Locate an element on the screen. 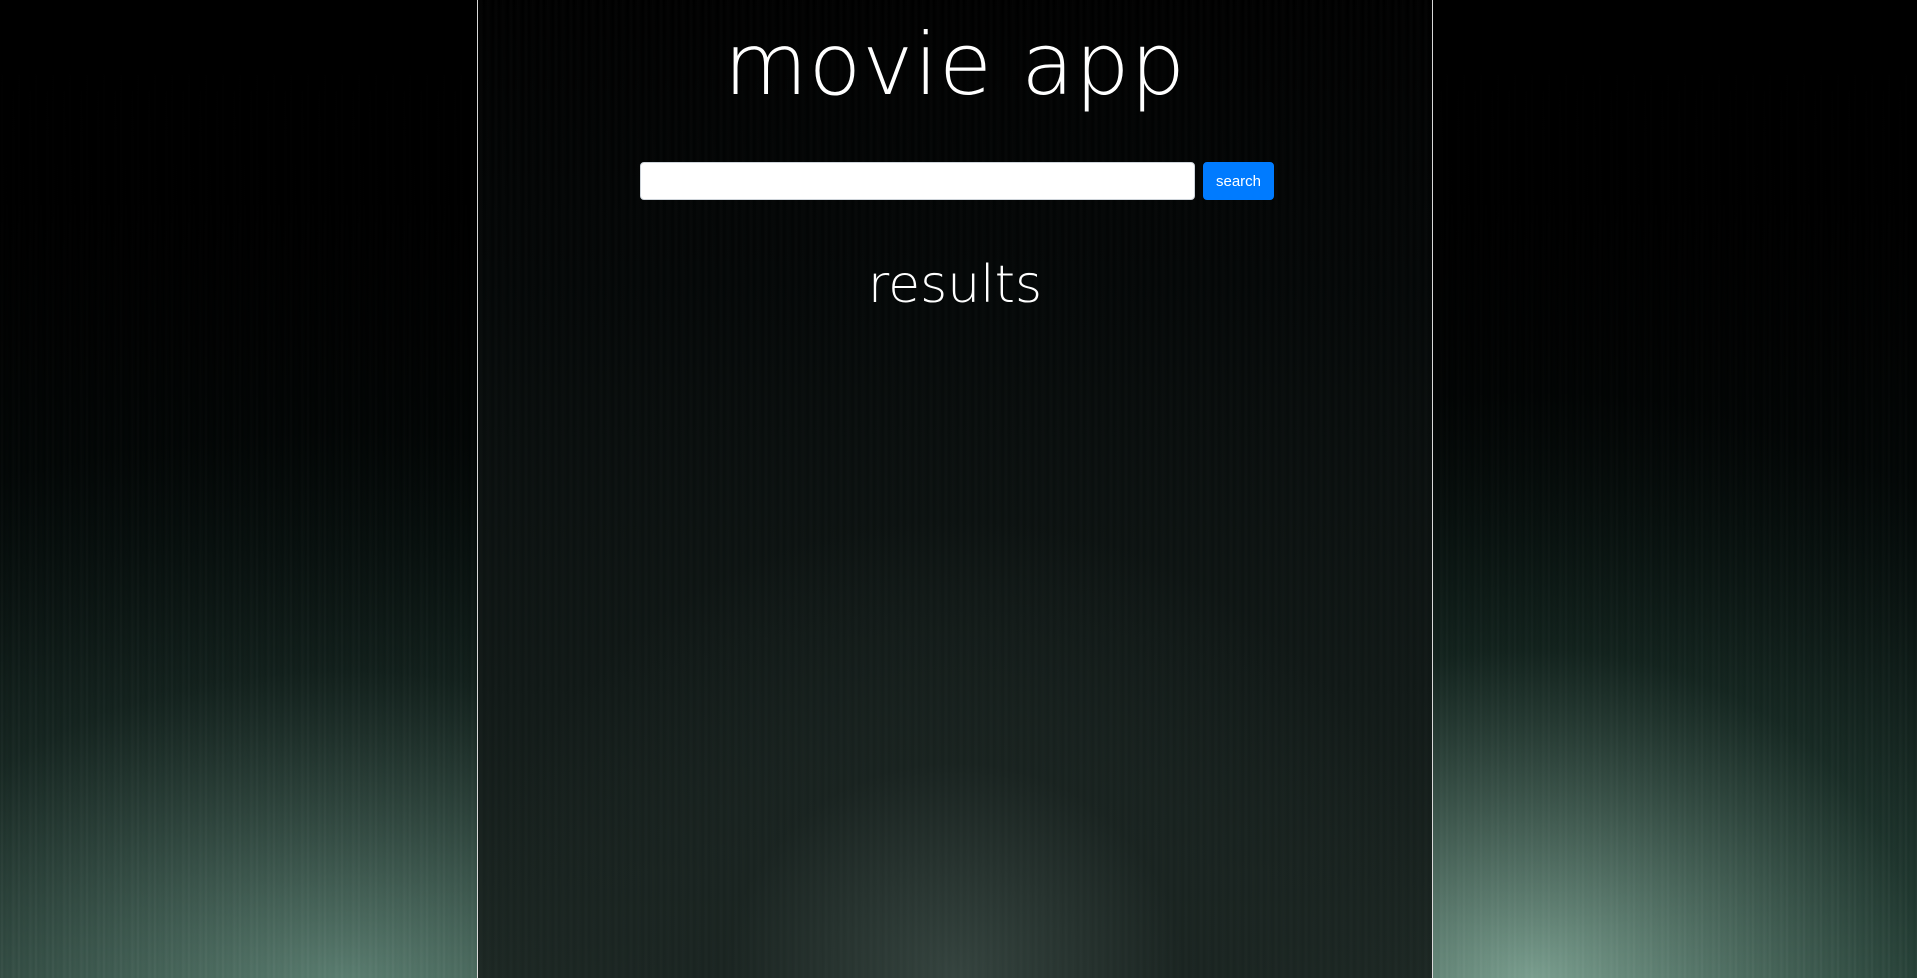 Image resolution: width=1917 pixels, height=978 pixels. app-title: movie app is located at coordinates (955, 65).